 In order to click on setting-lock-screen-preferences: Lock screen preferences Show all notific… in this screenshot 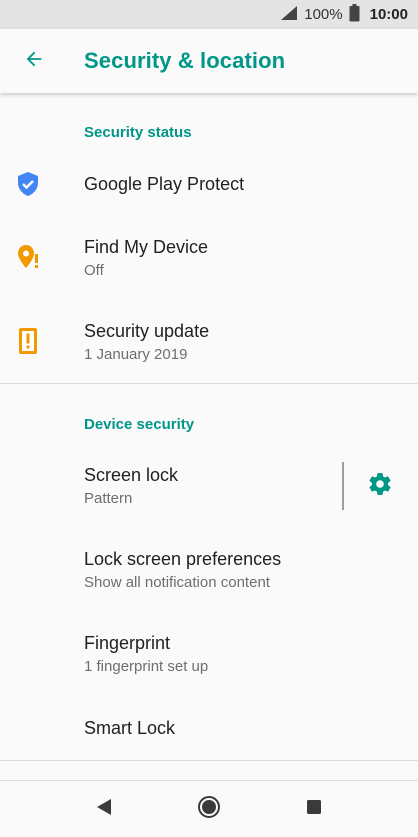, I will do `click(209, 571)`.